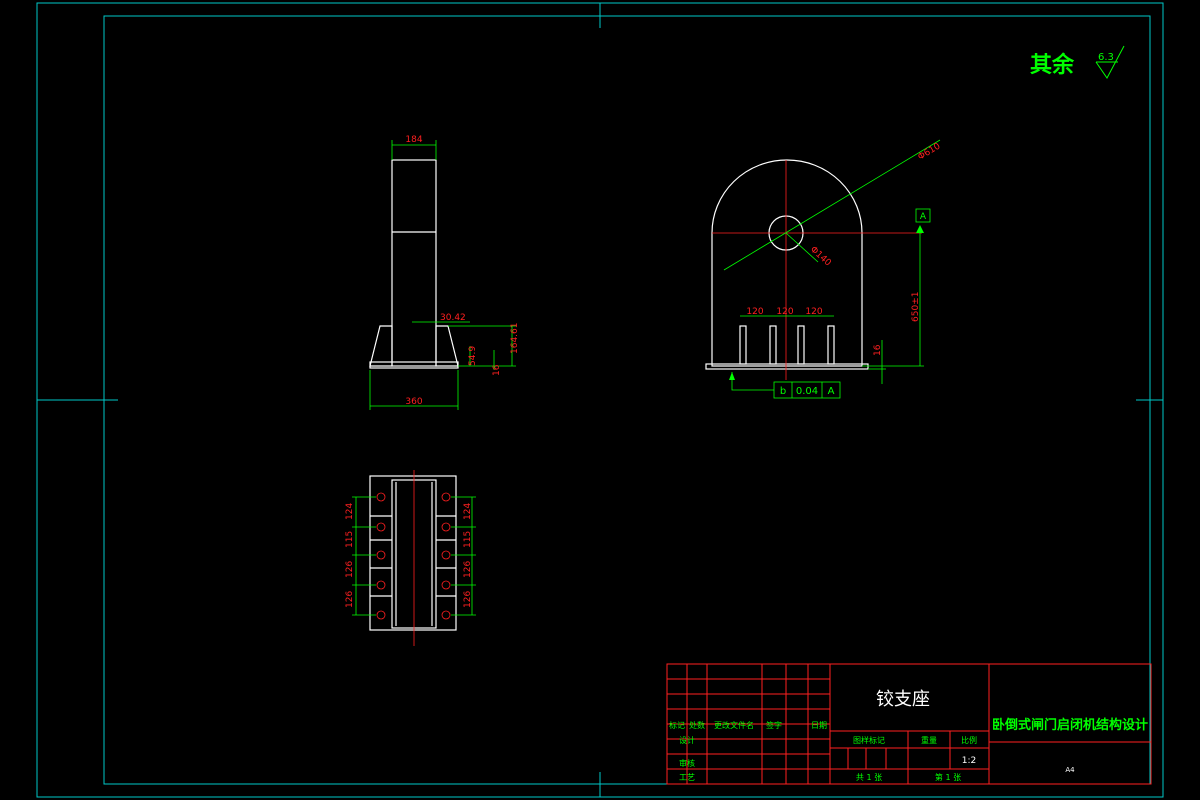 The width and height of the screenshot is (1200, 800). What do you see at coordinates (350, 539) in the screenshot?
I see `plan-dim-left-2: 115` at bounding box center [350, 539].